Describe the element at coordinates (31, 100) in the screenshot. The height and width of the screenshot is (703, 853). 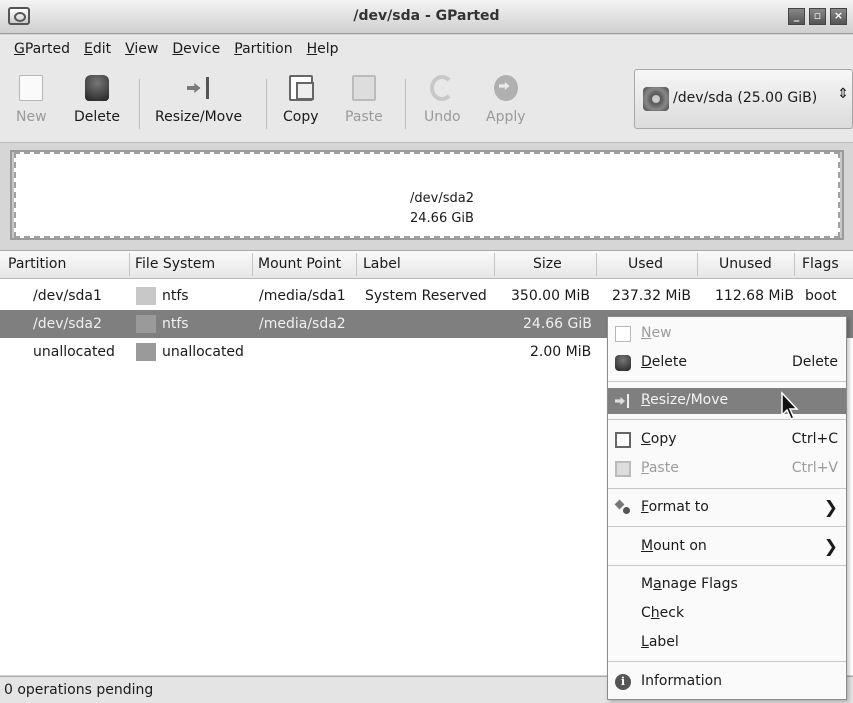
I see `new-button: New` at that location.